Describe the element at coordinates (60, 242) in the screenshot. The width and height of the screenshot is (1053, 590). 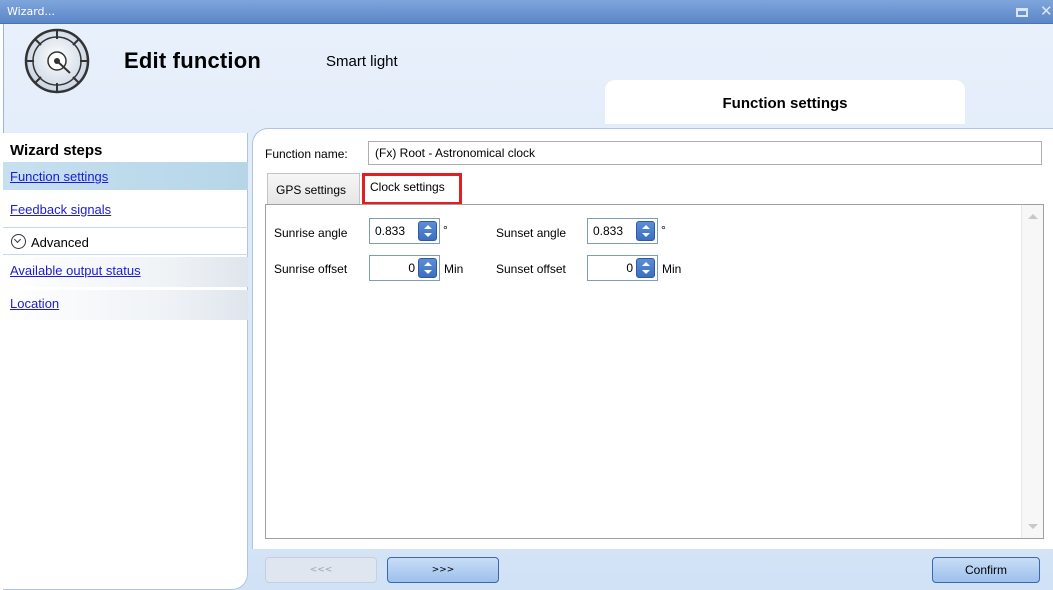
I see `sidebar-advanced-label: Advanced` at that location.